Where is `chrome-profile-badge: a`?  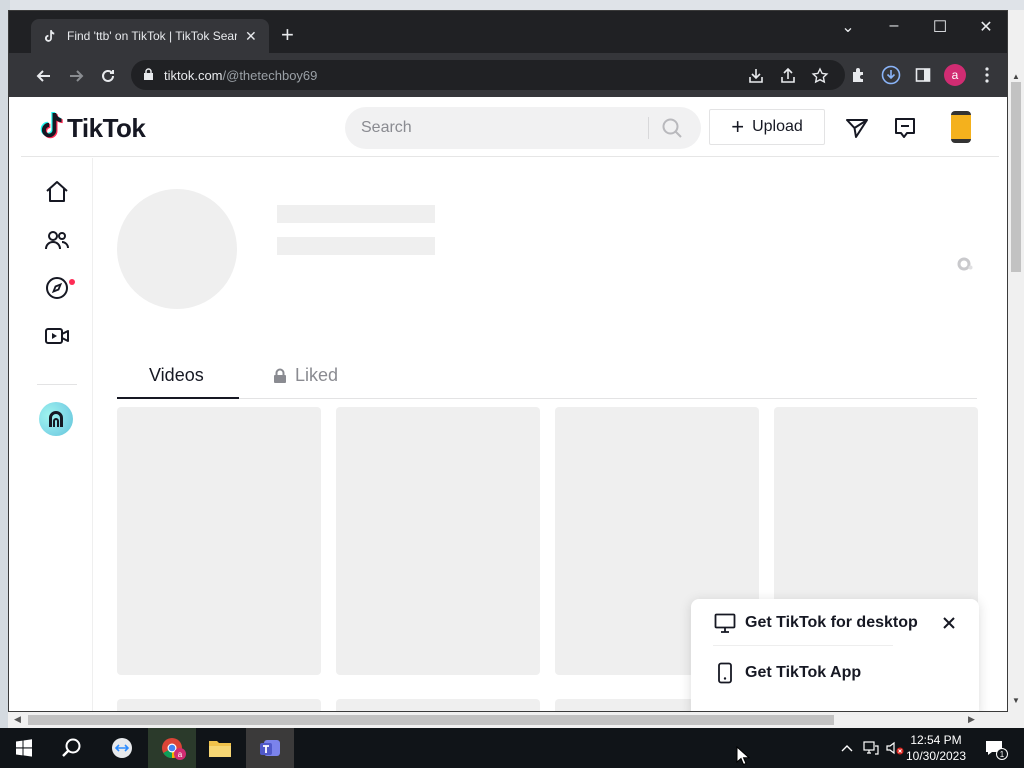
chrome-profile-badge: a is located at coordinates (180, 754).